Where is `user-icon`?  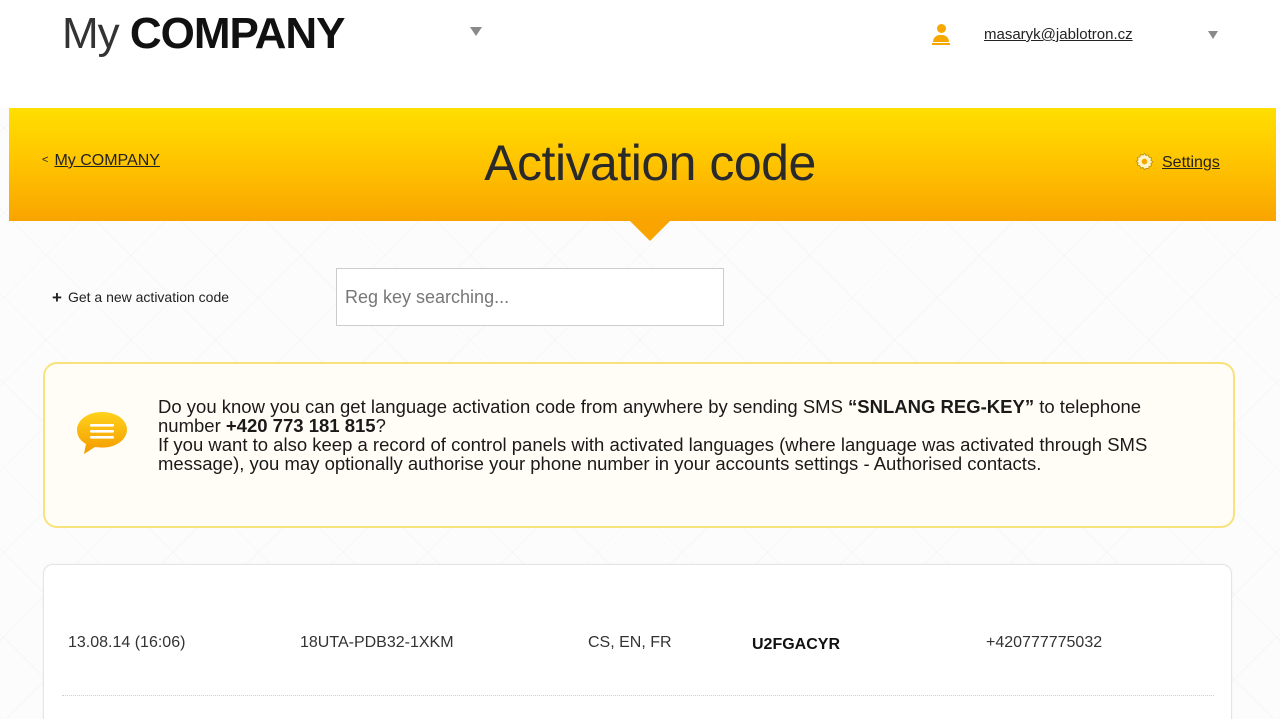 user-icon is located at coordinates (941, 35).